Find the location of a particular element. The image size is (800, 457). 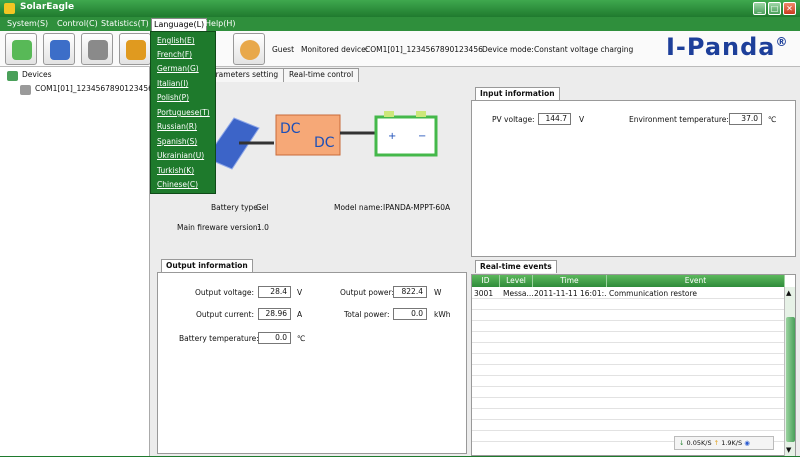

output-voltage-unit: V is located at coordinates (300, 292).